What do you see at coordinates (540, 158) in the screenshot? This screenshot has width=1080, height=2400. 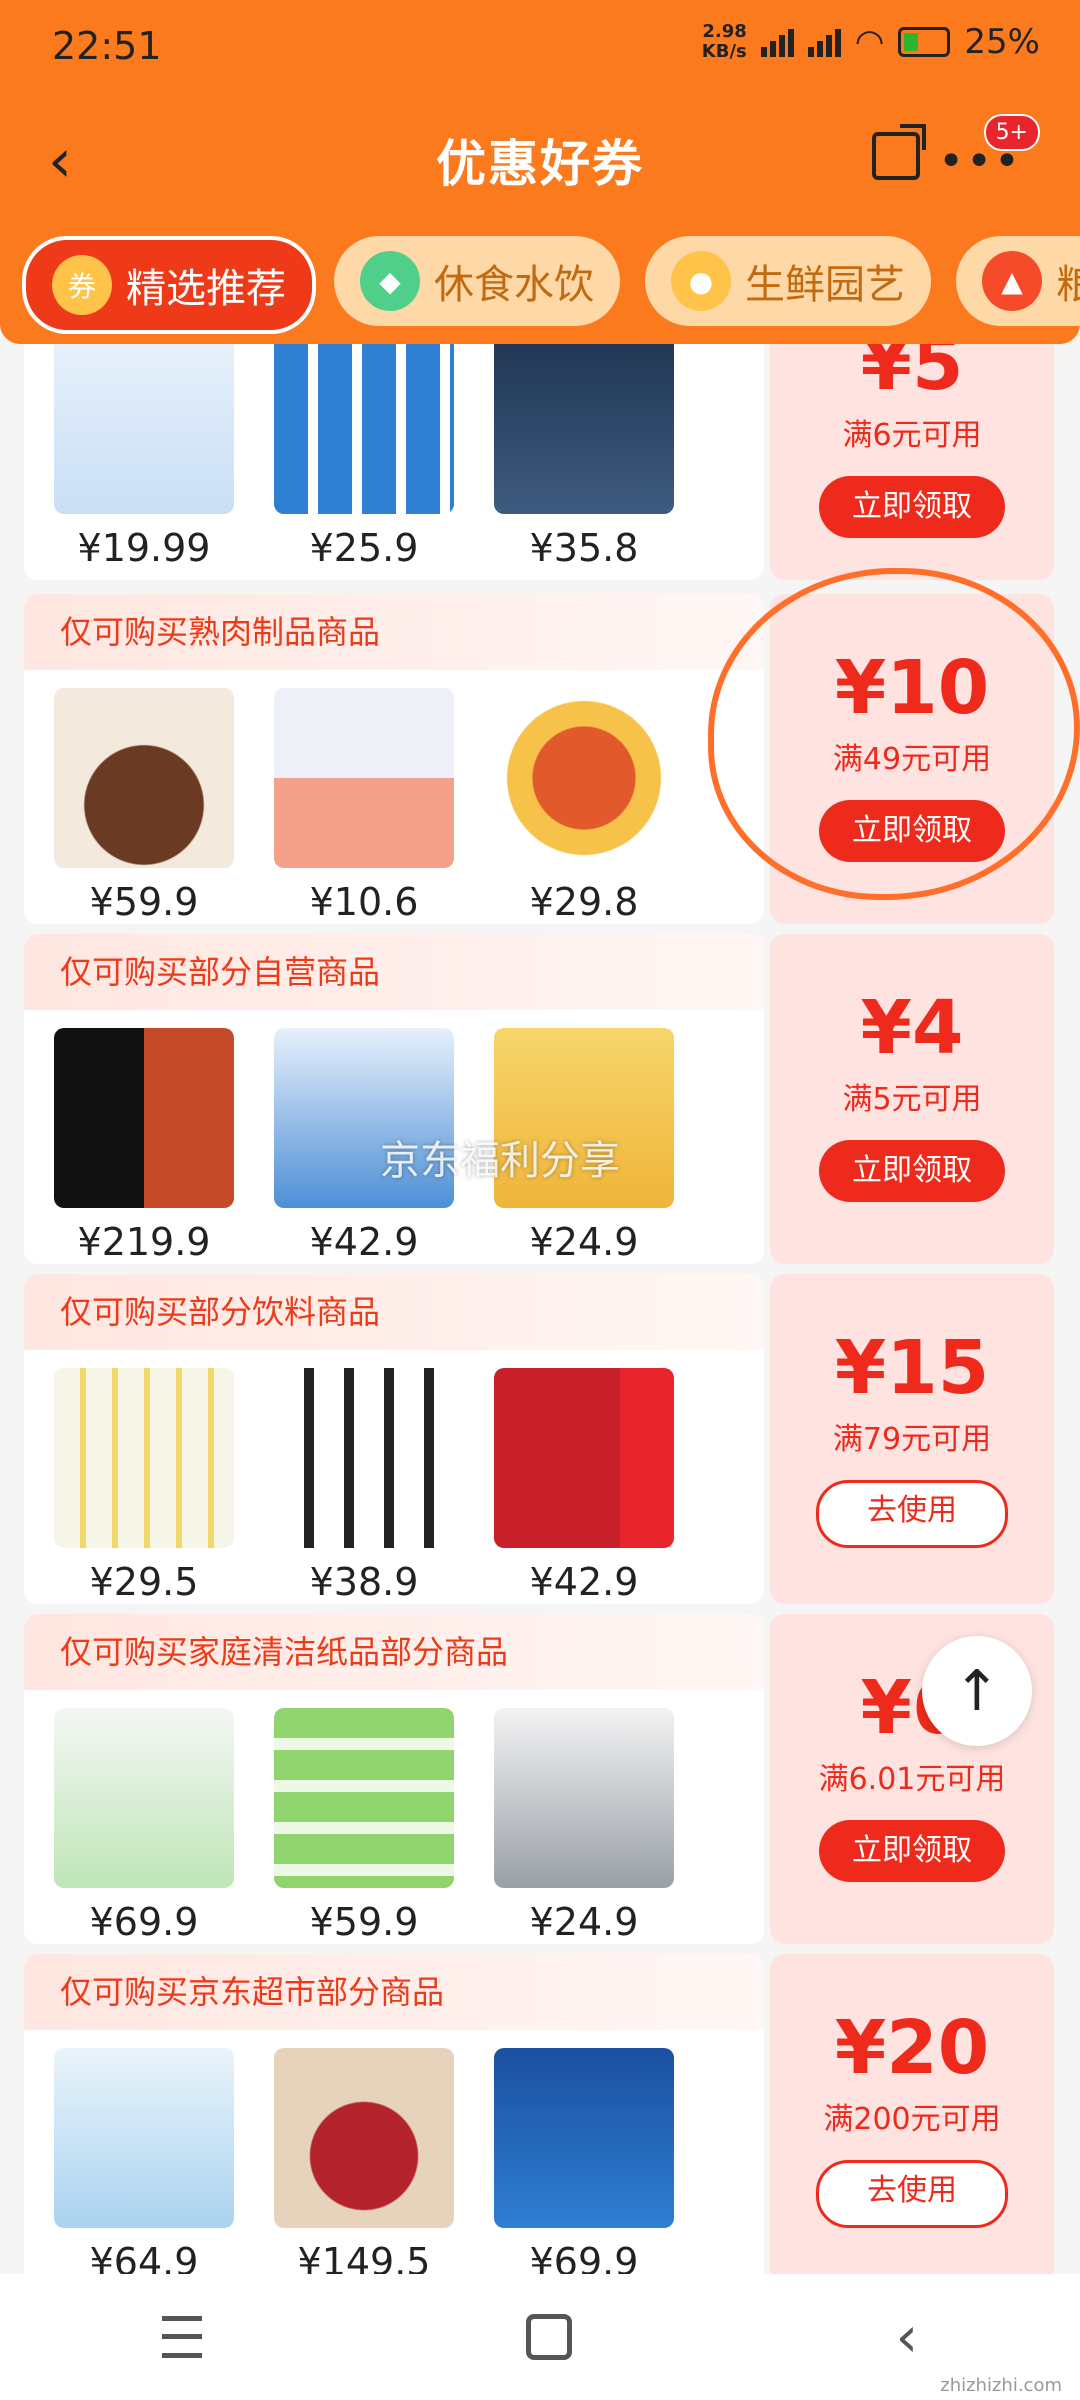 I see `header: ‹ 优惠好券 ••• 5+` at bounding box center [540, 158].